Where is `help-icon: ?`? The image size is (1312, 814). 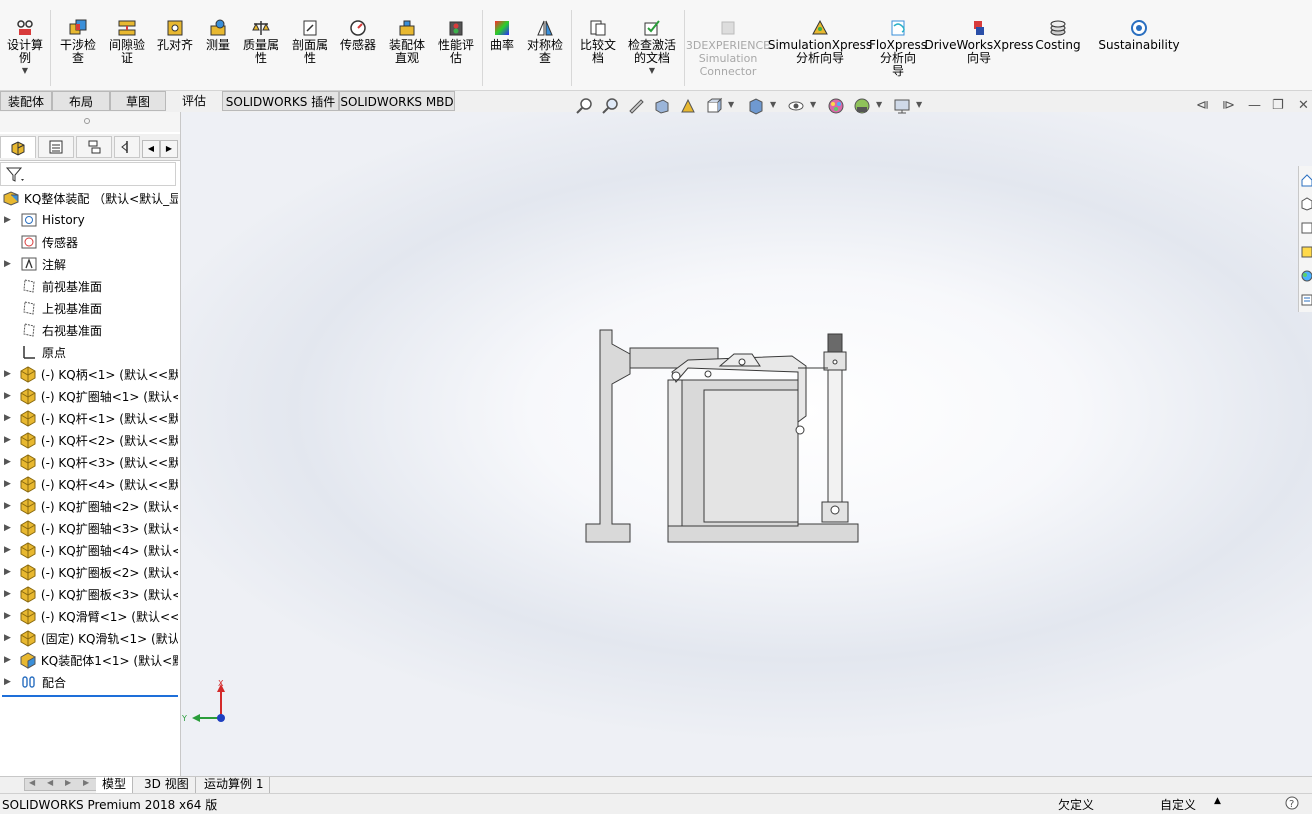 help-icon: ? is located at coordinates (1292, 804).